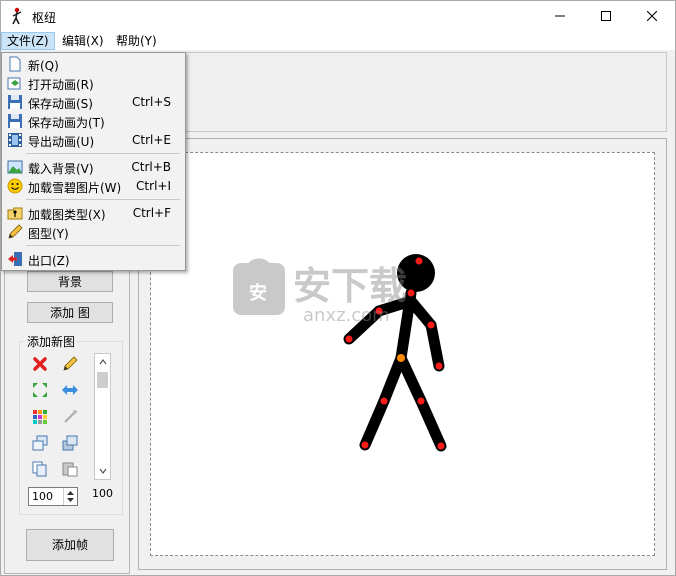 The height and width of the screenshot is (576, 676). I want to click on scale-spinner-value: 100, so click(42, 496).